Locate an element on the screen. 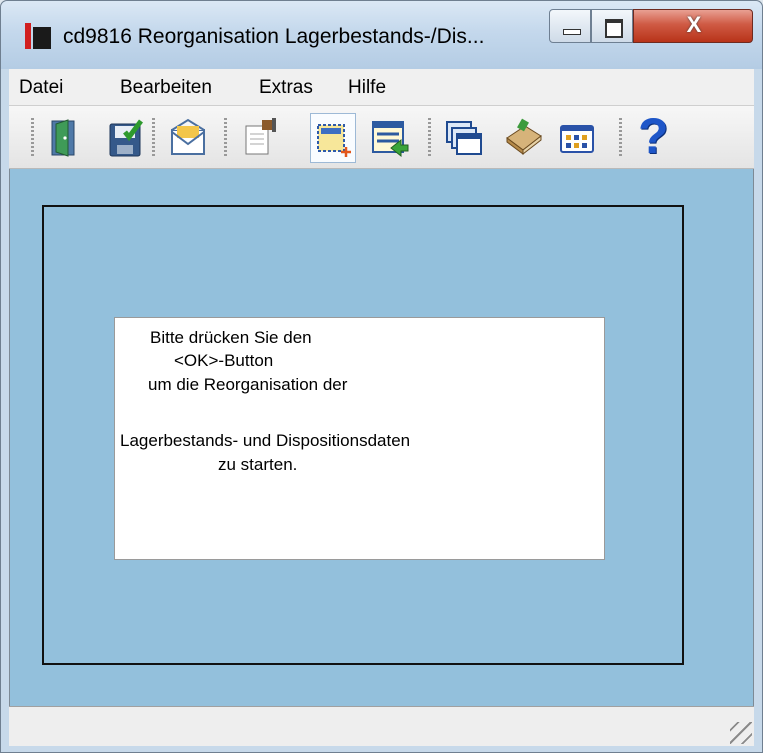  new-record-icon is located at coordinates (334, 140).